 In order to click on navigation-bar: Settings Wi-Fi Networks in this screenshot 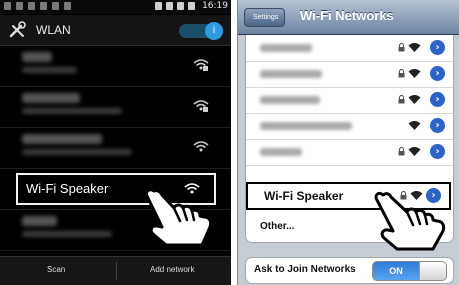, I will do `click(348, 17)`.